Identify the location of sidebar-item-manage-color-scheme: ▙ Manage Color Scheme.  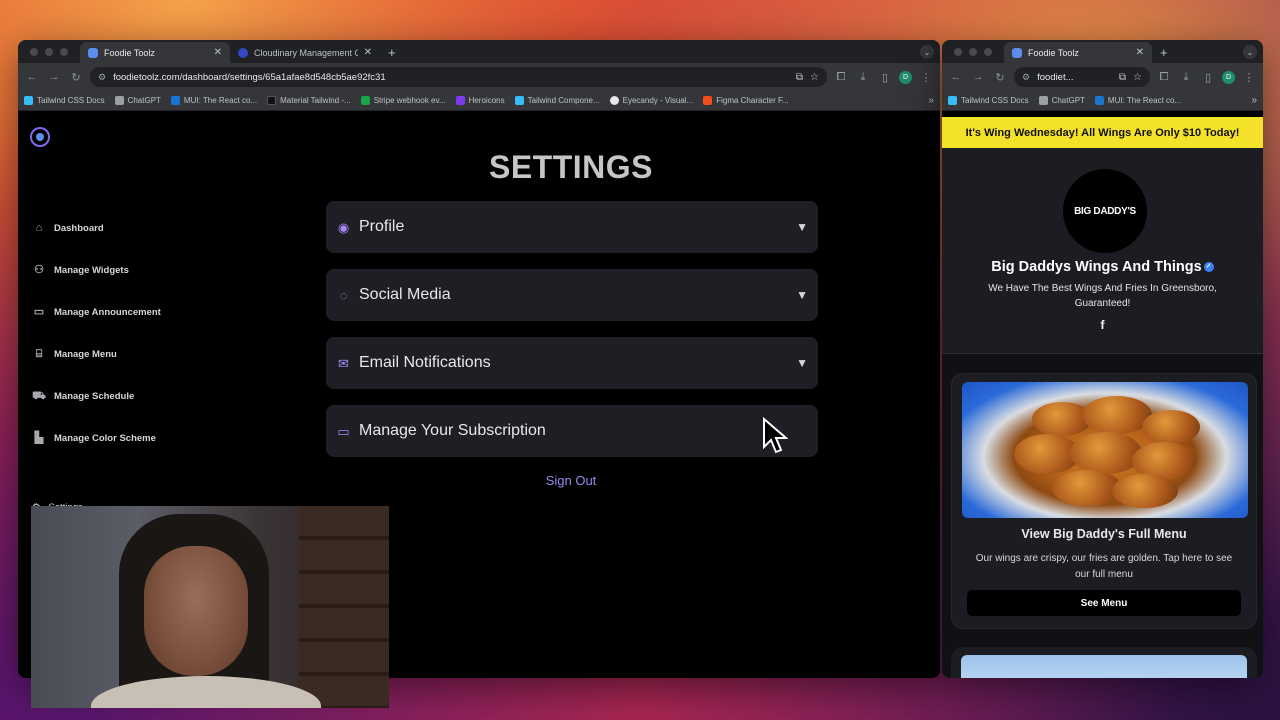
(117, 438).